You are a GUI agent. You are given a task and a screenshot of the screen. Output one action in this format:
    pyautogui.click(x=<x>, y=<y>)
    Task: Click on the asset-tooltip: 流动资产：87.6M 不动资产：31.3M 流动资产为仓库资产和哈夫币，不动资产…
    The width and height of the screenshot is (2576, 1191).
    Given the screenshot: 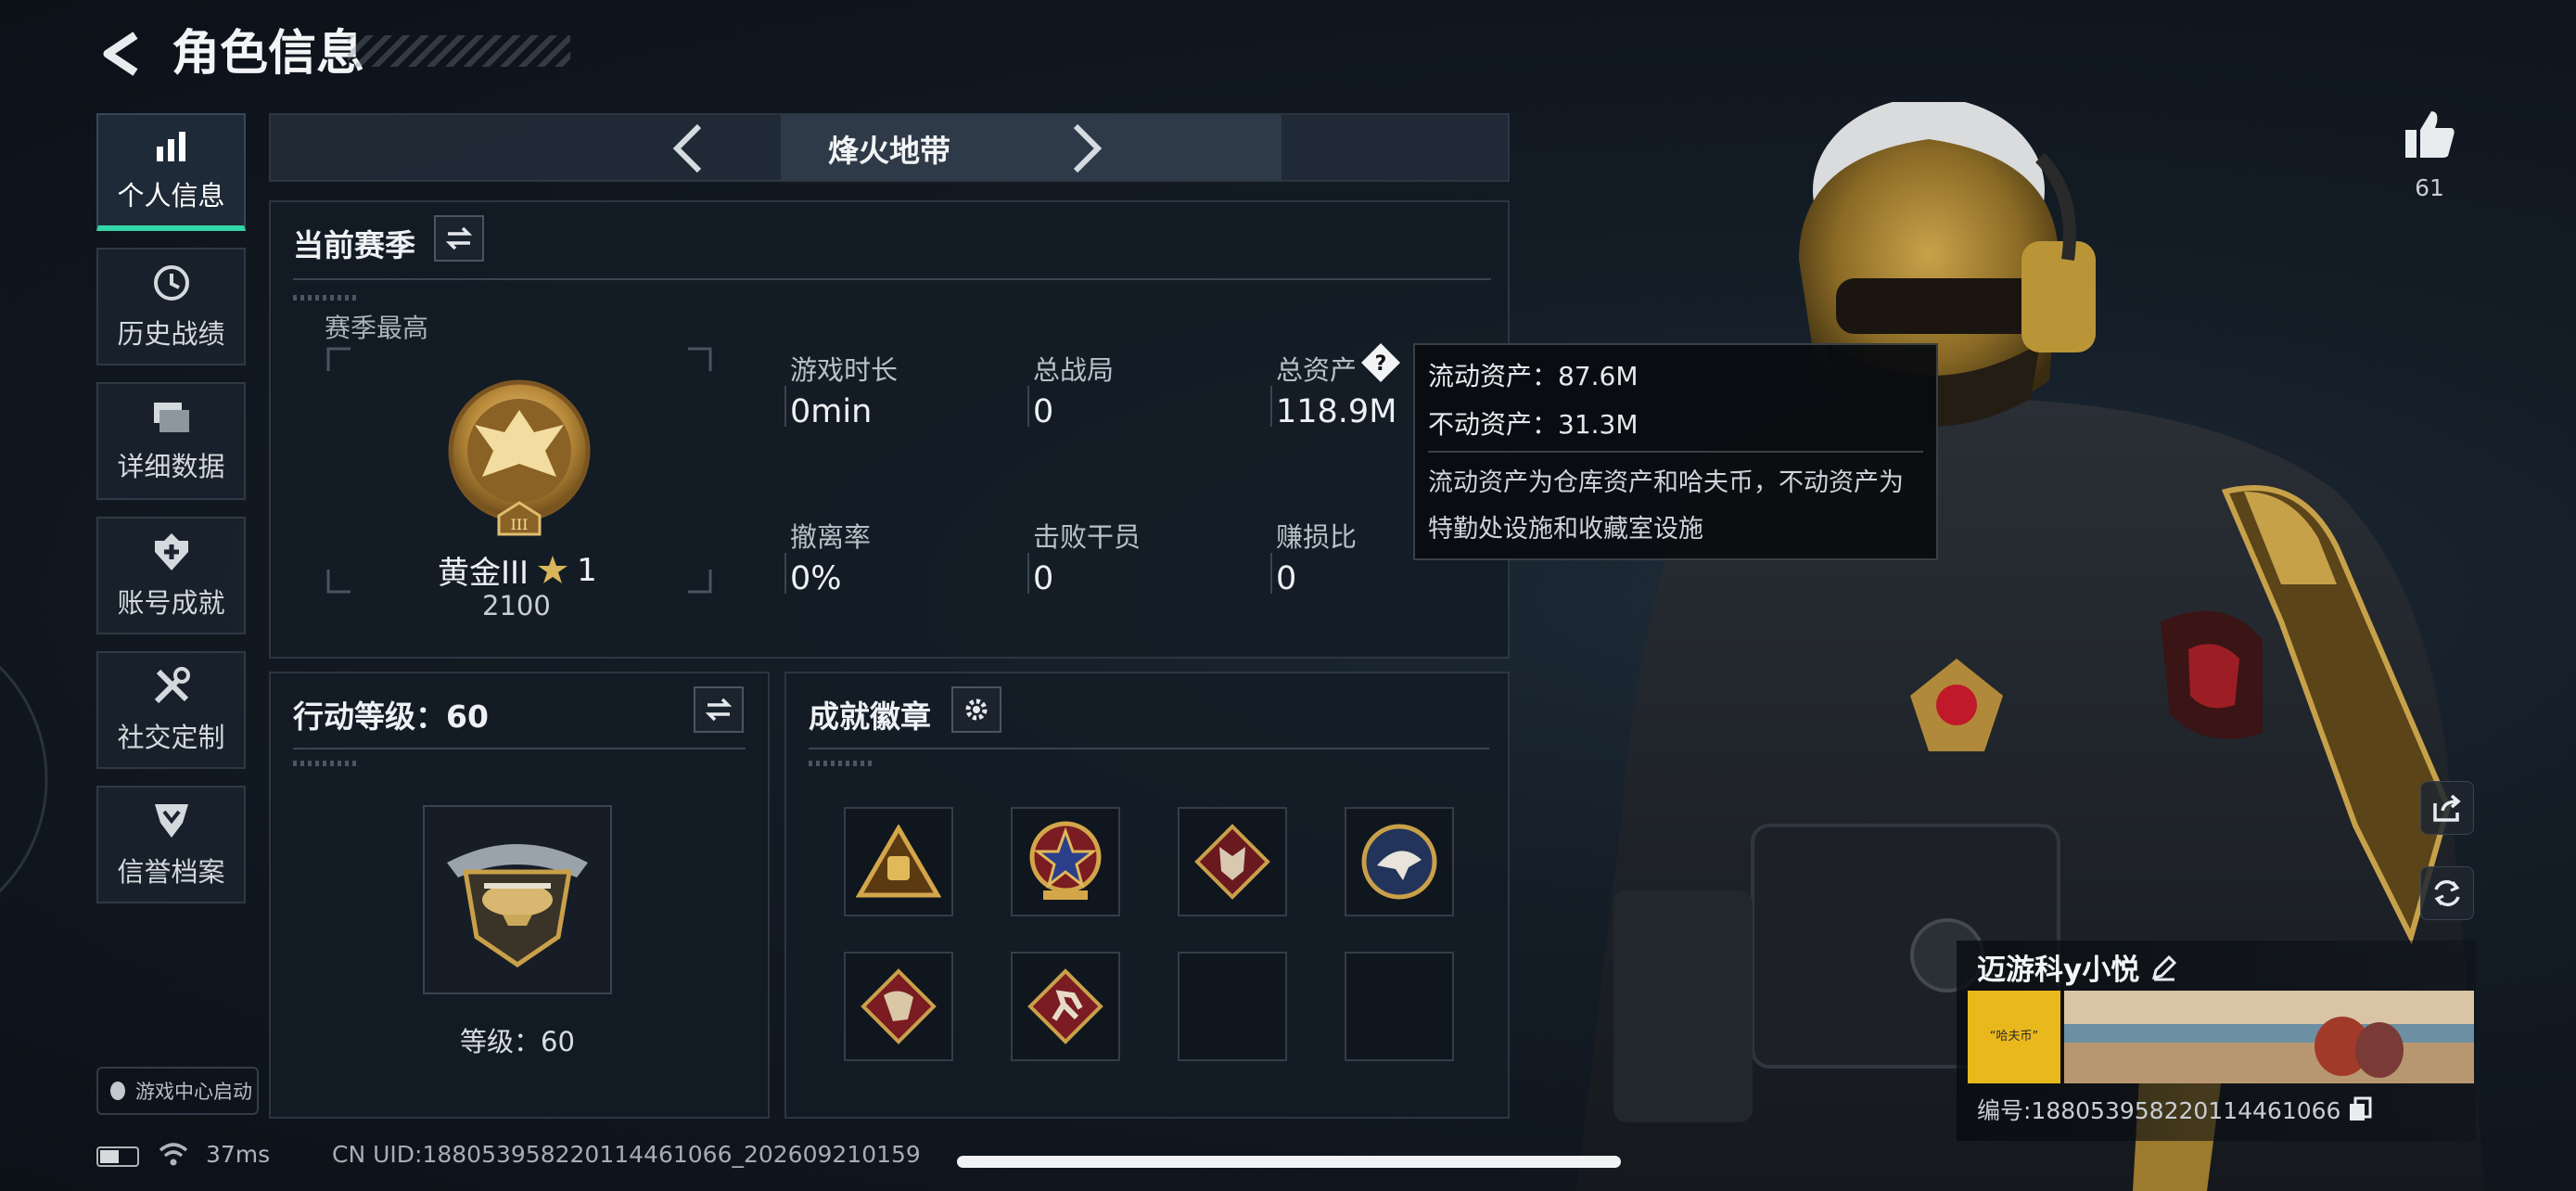 What is the action you would take?
    pyautogui.click(x=1675, y=451)
    